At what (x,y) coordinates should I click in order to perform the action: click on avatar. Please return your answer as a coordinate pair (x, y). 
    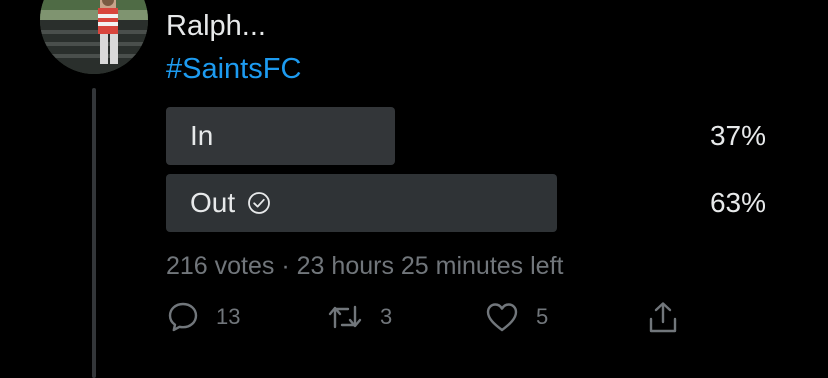
    Looking at the image, I should click on (94, 37).